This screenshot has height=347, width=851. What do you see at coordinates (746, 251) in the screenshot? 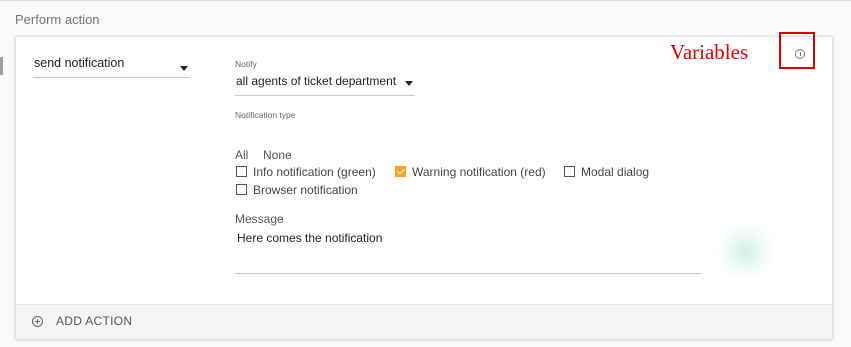
I see `button-ripple-glow` at bounding box center [746, 251].